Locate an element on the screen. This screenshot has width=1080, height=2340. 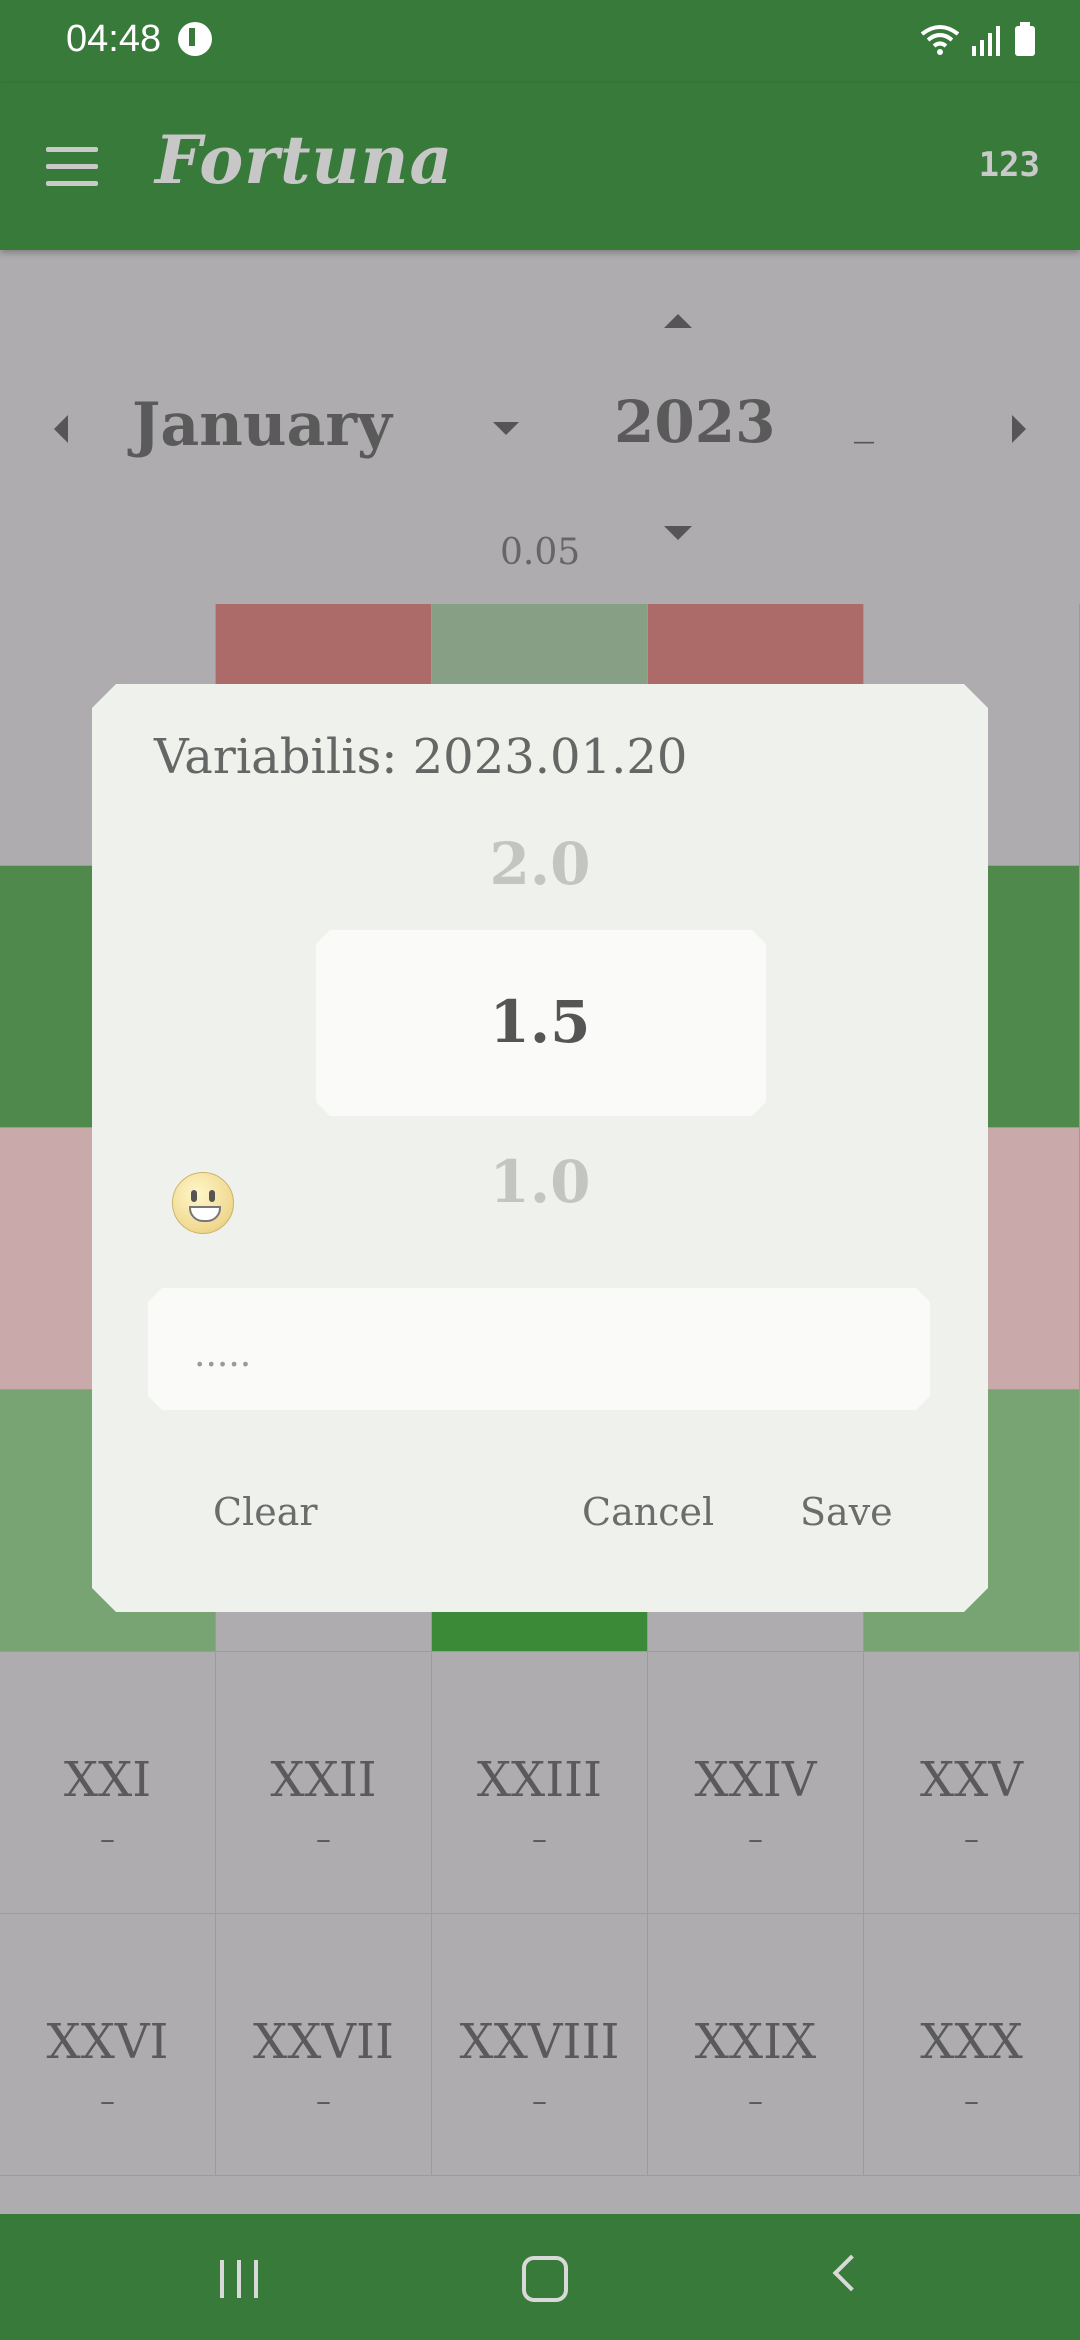
day-number: XXVI is located at coordinates (107, 2042).